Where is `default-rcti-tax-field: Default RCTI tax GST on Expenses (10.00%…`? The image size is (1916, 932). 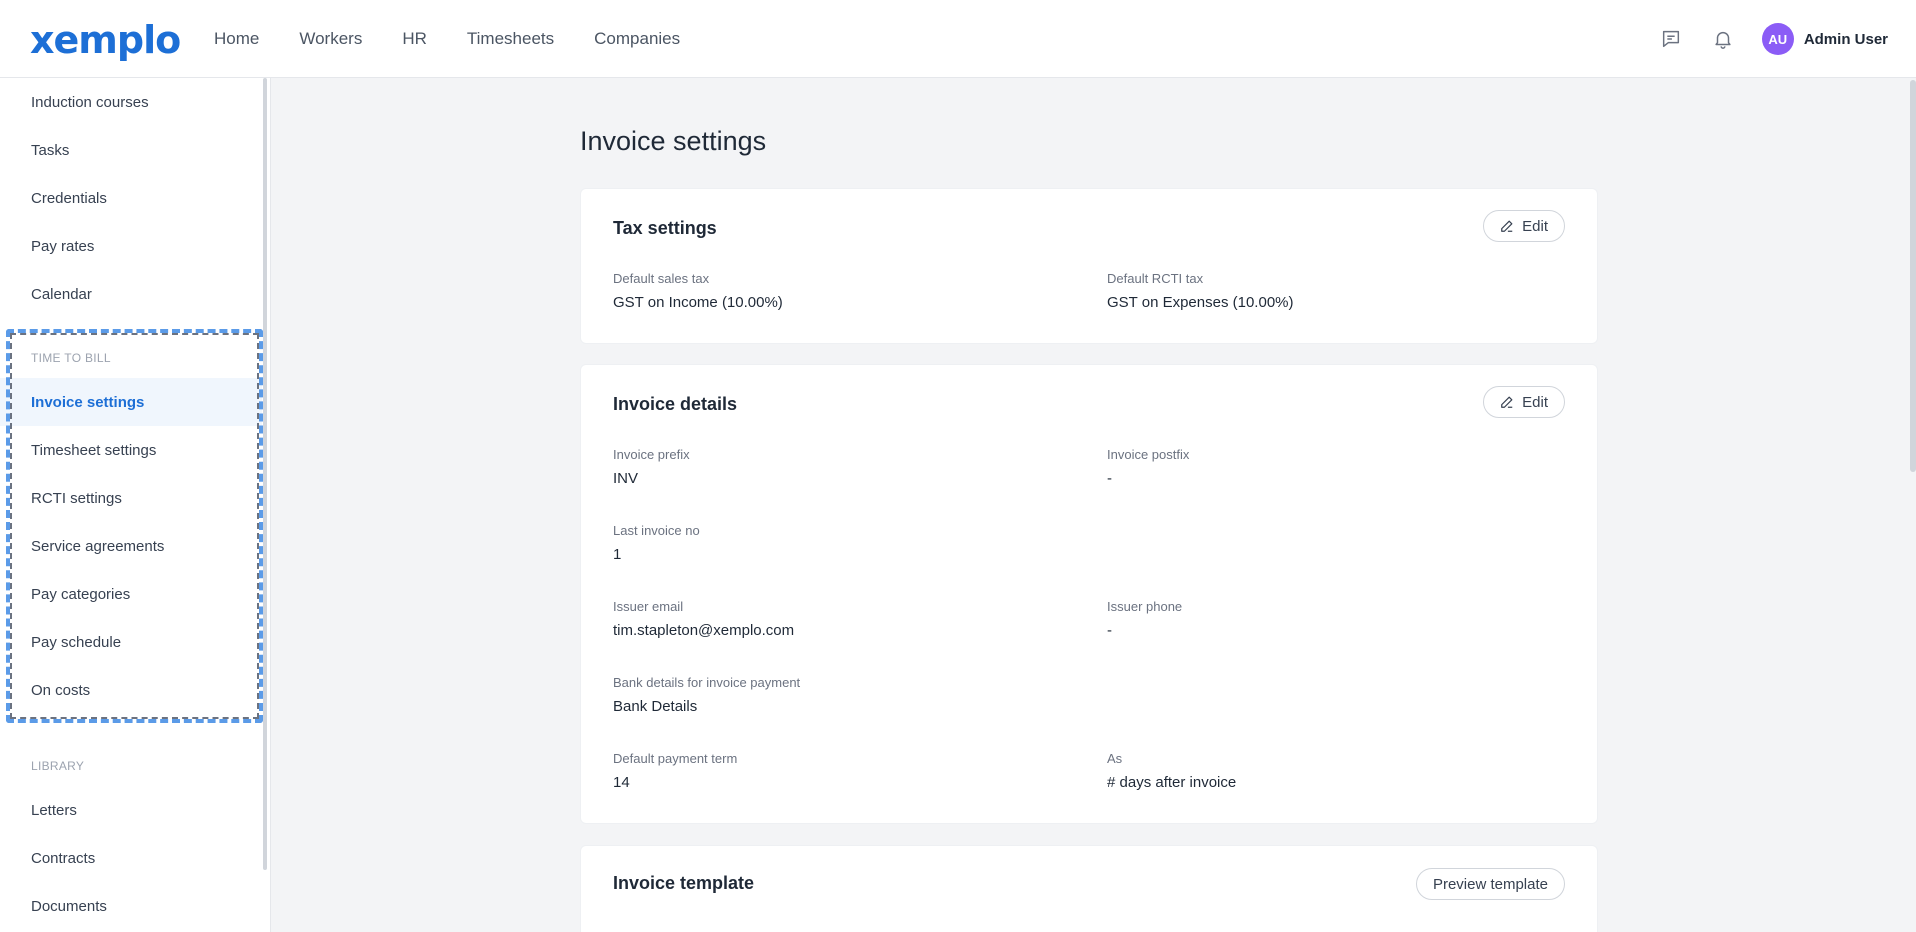
default-rcti-tax-field: Default RCTI tax GST on Expenses (10.00%… is located at coordinates (1200, 291).